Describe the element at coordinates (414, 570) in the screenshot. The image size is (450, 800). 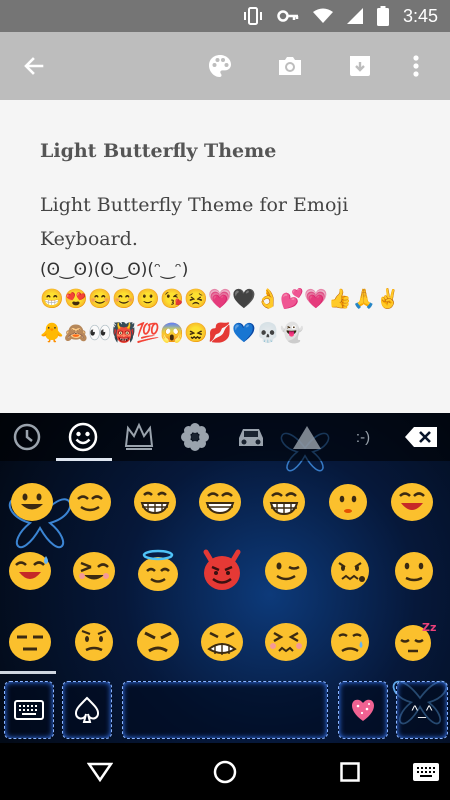
I see `neutral-smile-emoji-key` at that location.